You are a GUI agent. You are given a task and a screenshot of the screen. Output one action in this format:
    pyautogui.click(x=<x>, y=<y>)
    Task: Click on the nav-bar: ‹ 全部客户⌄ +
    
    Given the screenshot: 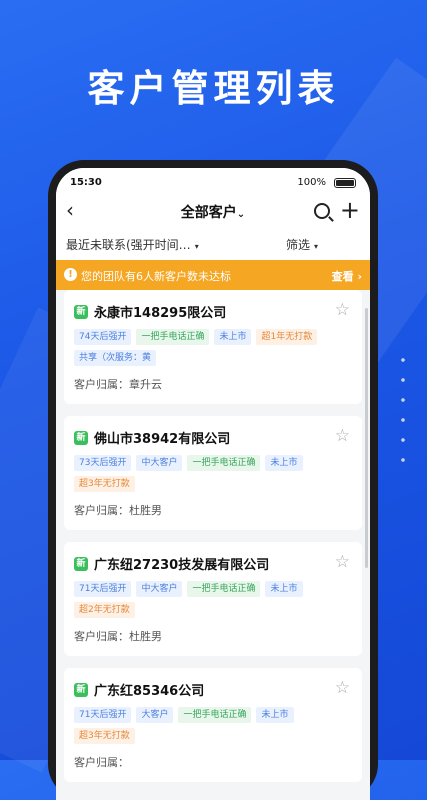 What is the action you would take?
    pyautogui.click(x=213, y=211)
    